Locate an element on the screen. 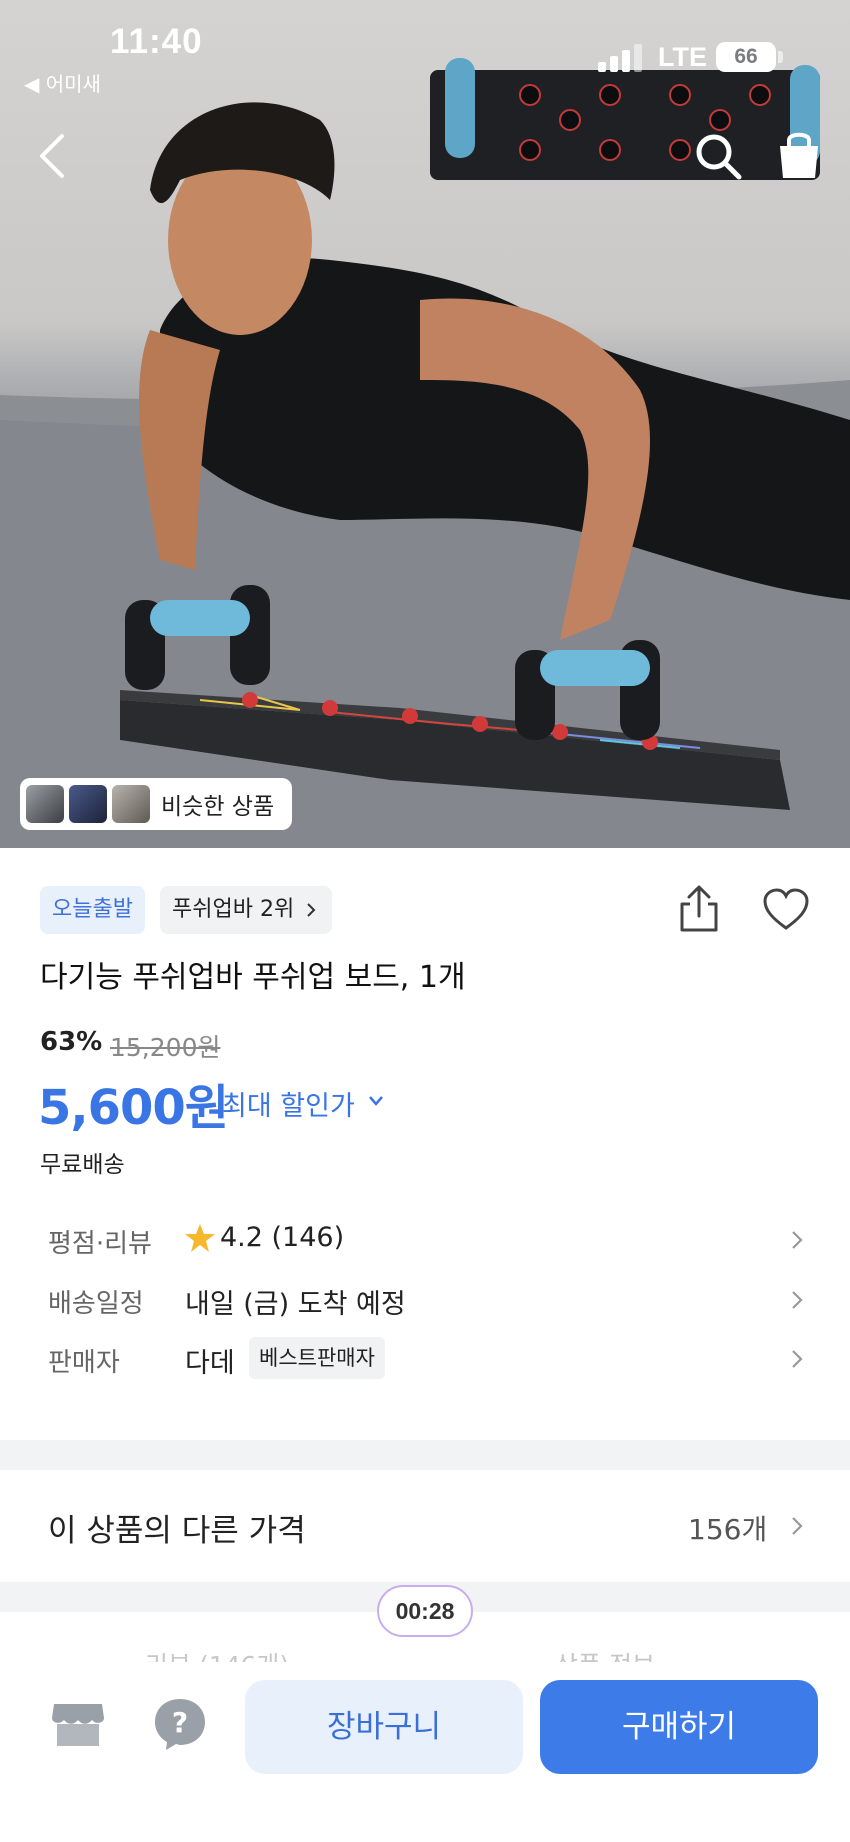  signal-icon is located at coordinates (620, 58).